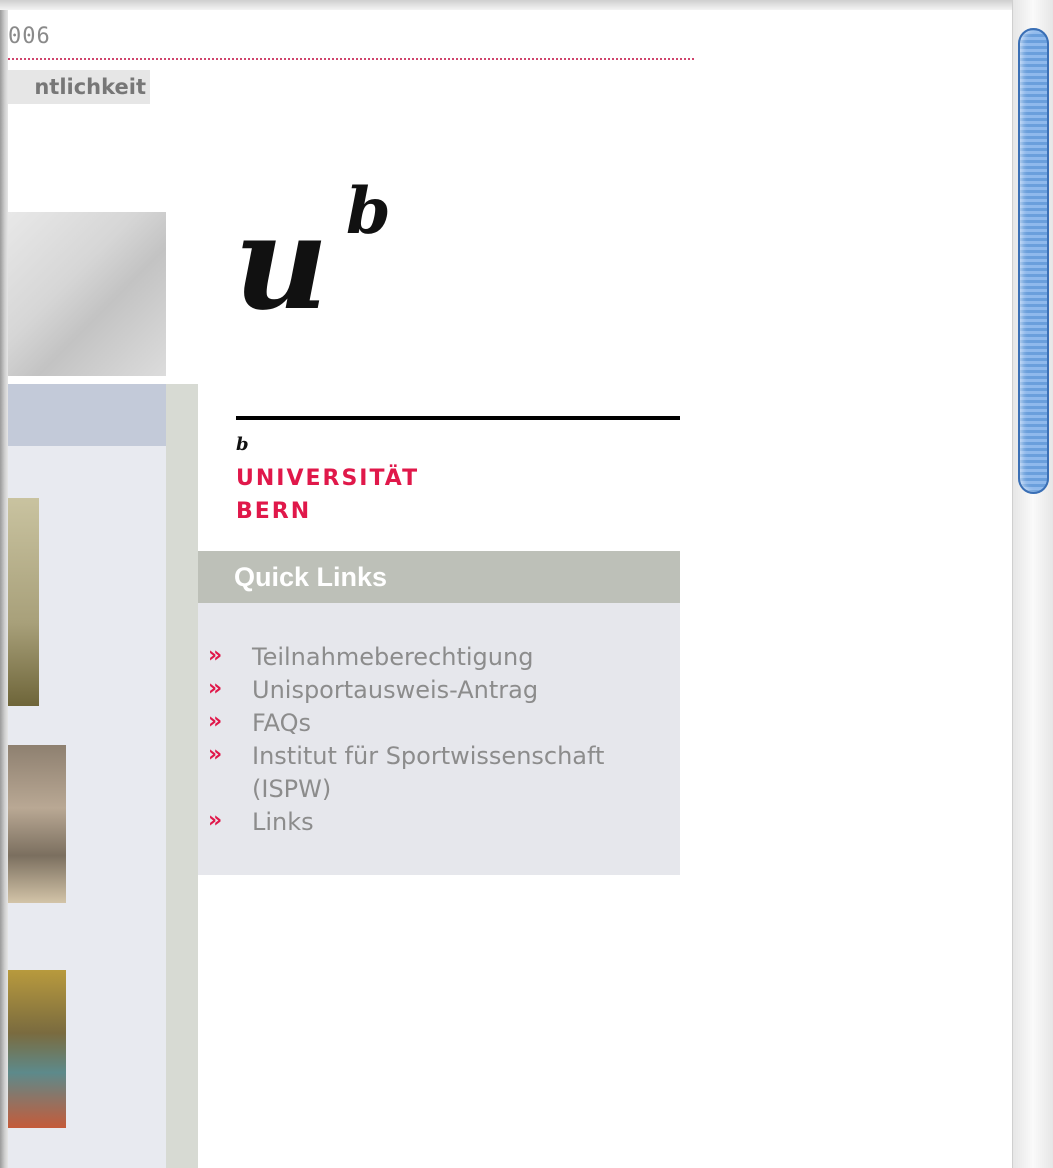 The image size is (1053, 1168). I want to click on quick-link-label: Teilnahmeberechtigung, so click(457, 657).